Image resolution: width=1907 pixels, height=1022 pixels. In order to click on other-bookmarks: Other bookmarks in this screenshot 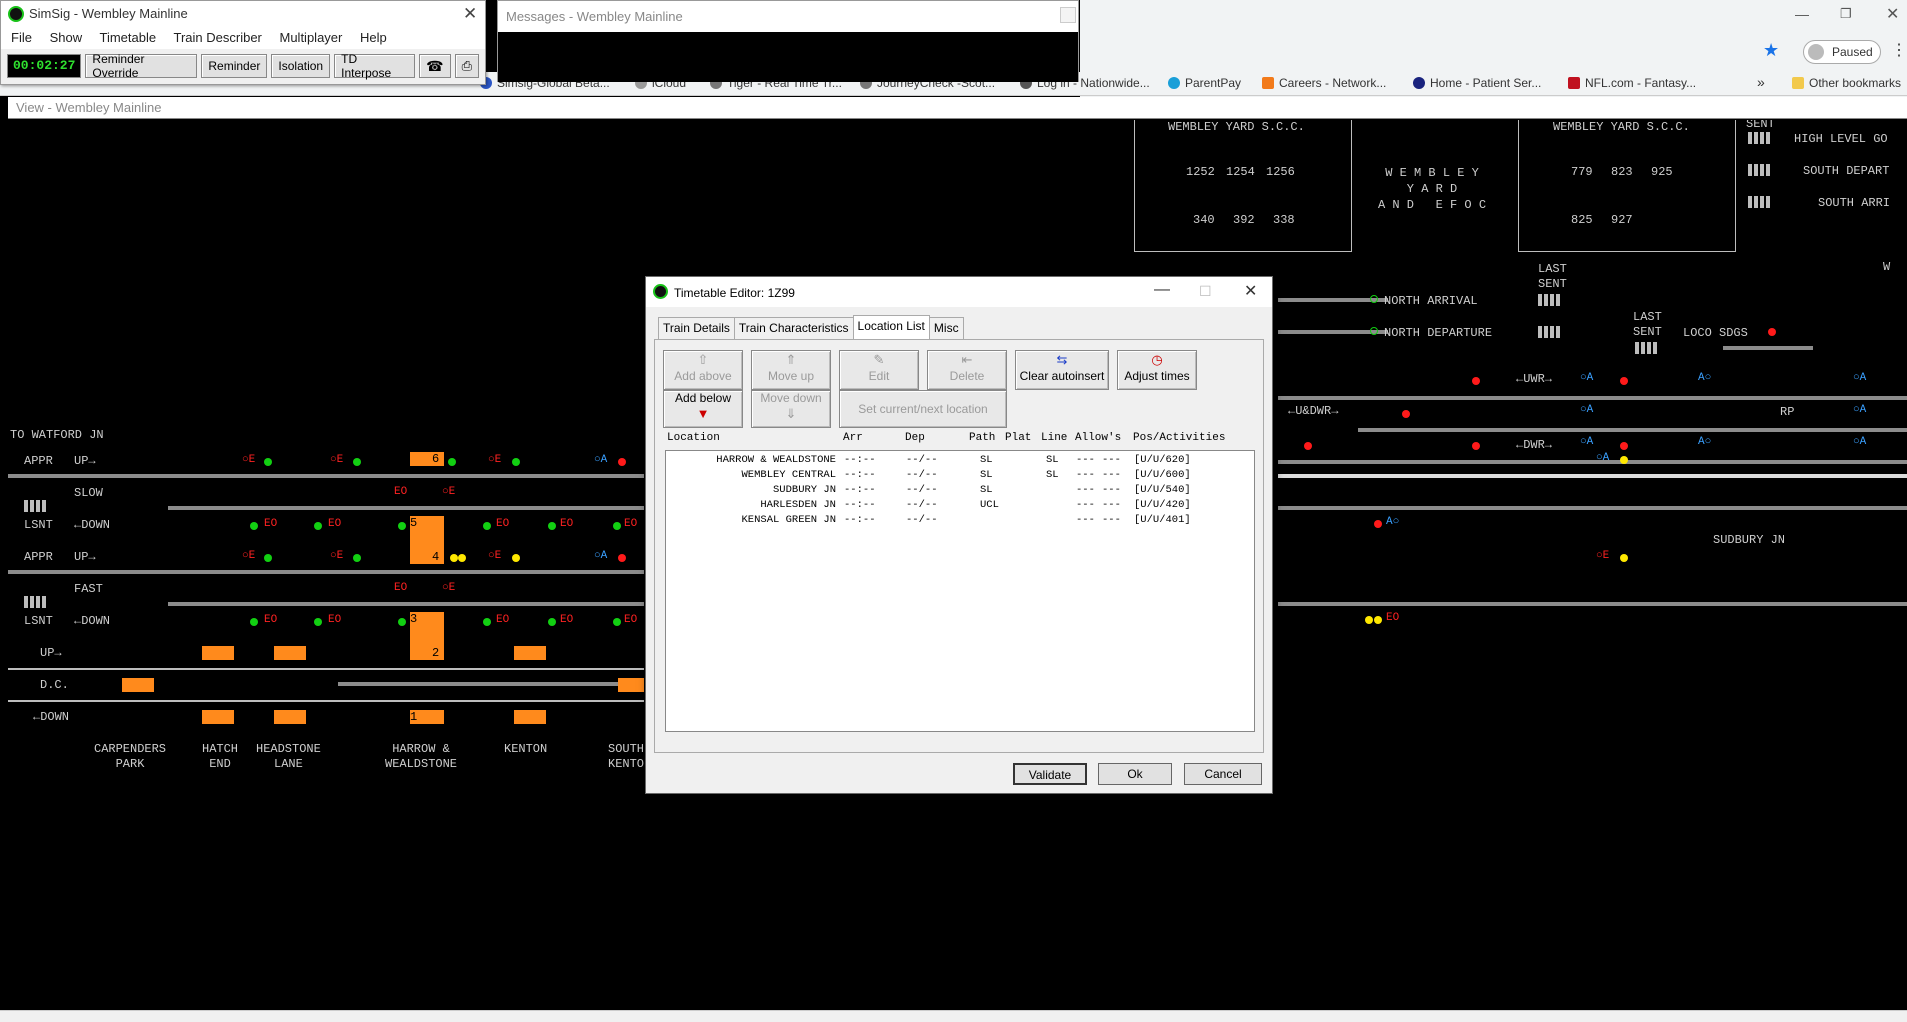, I will do `click(1846, 83)`.